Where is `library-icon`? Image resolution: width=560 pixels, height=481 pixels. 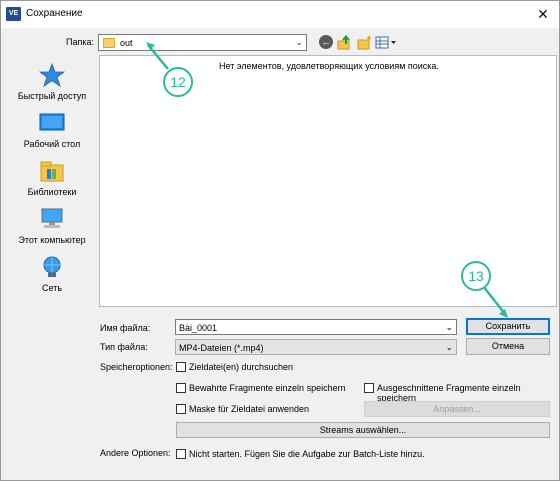
library-icon is located at coordinates (52, 171).